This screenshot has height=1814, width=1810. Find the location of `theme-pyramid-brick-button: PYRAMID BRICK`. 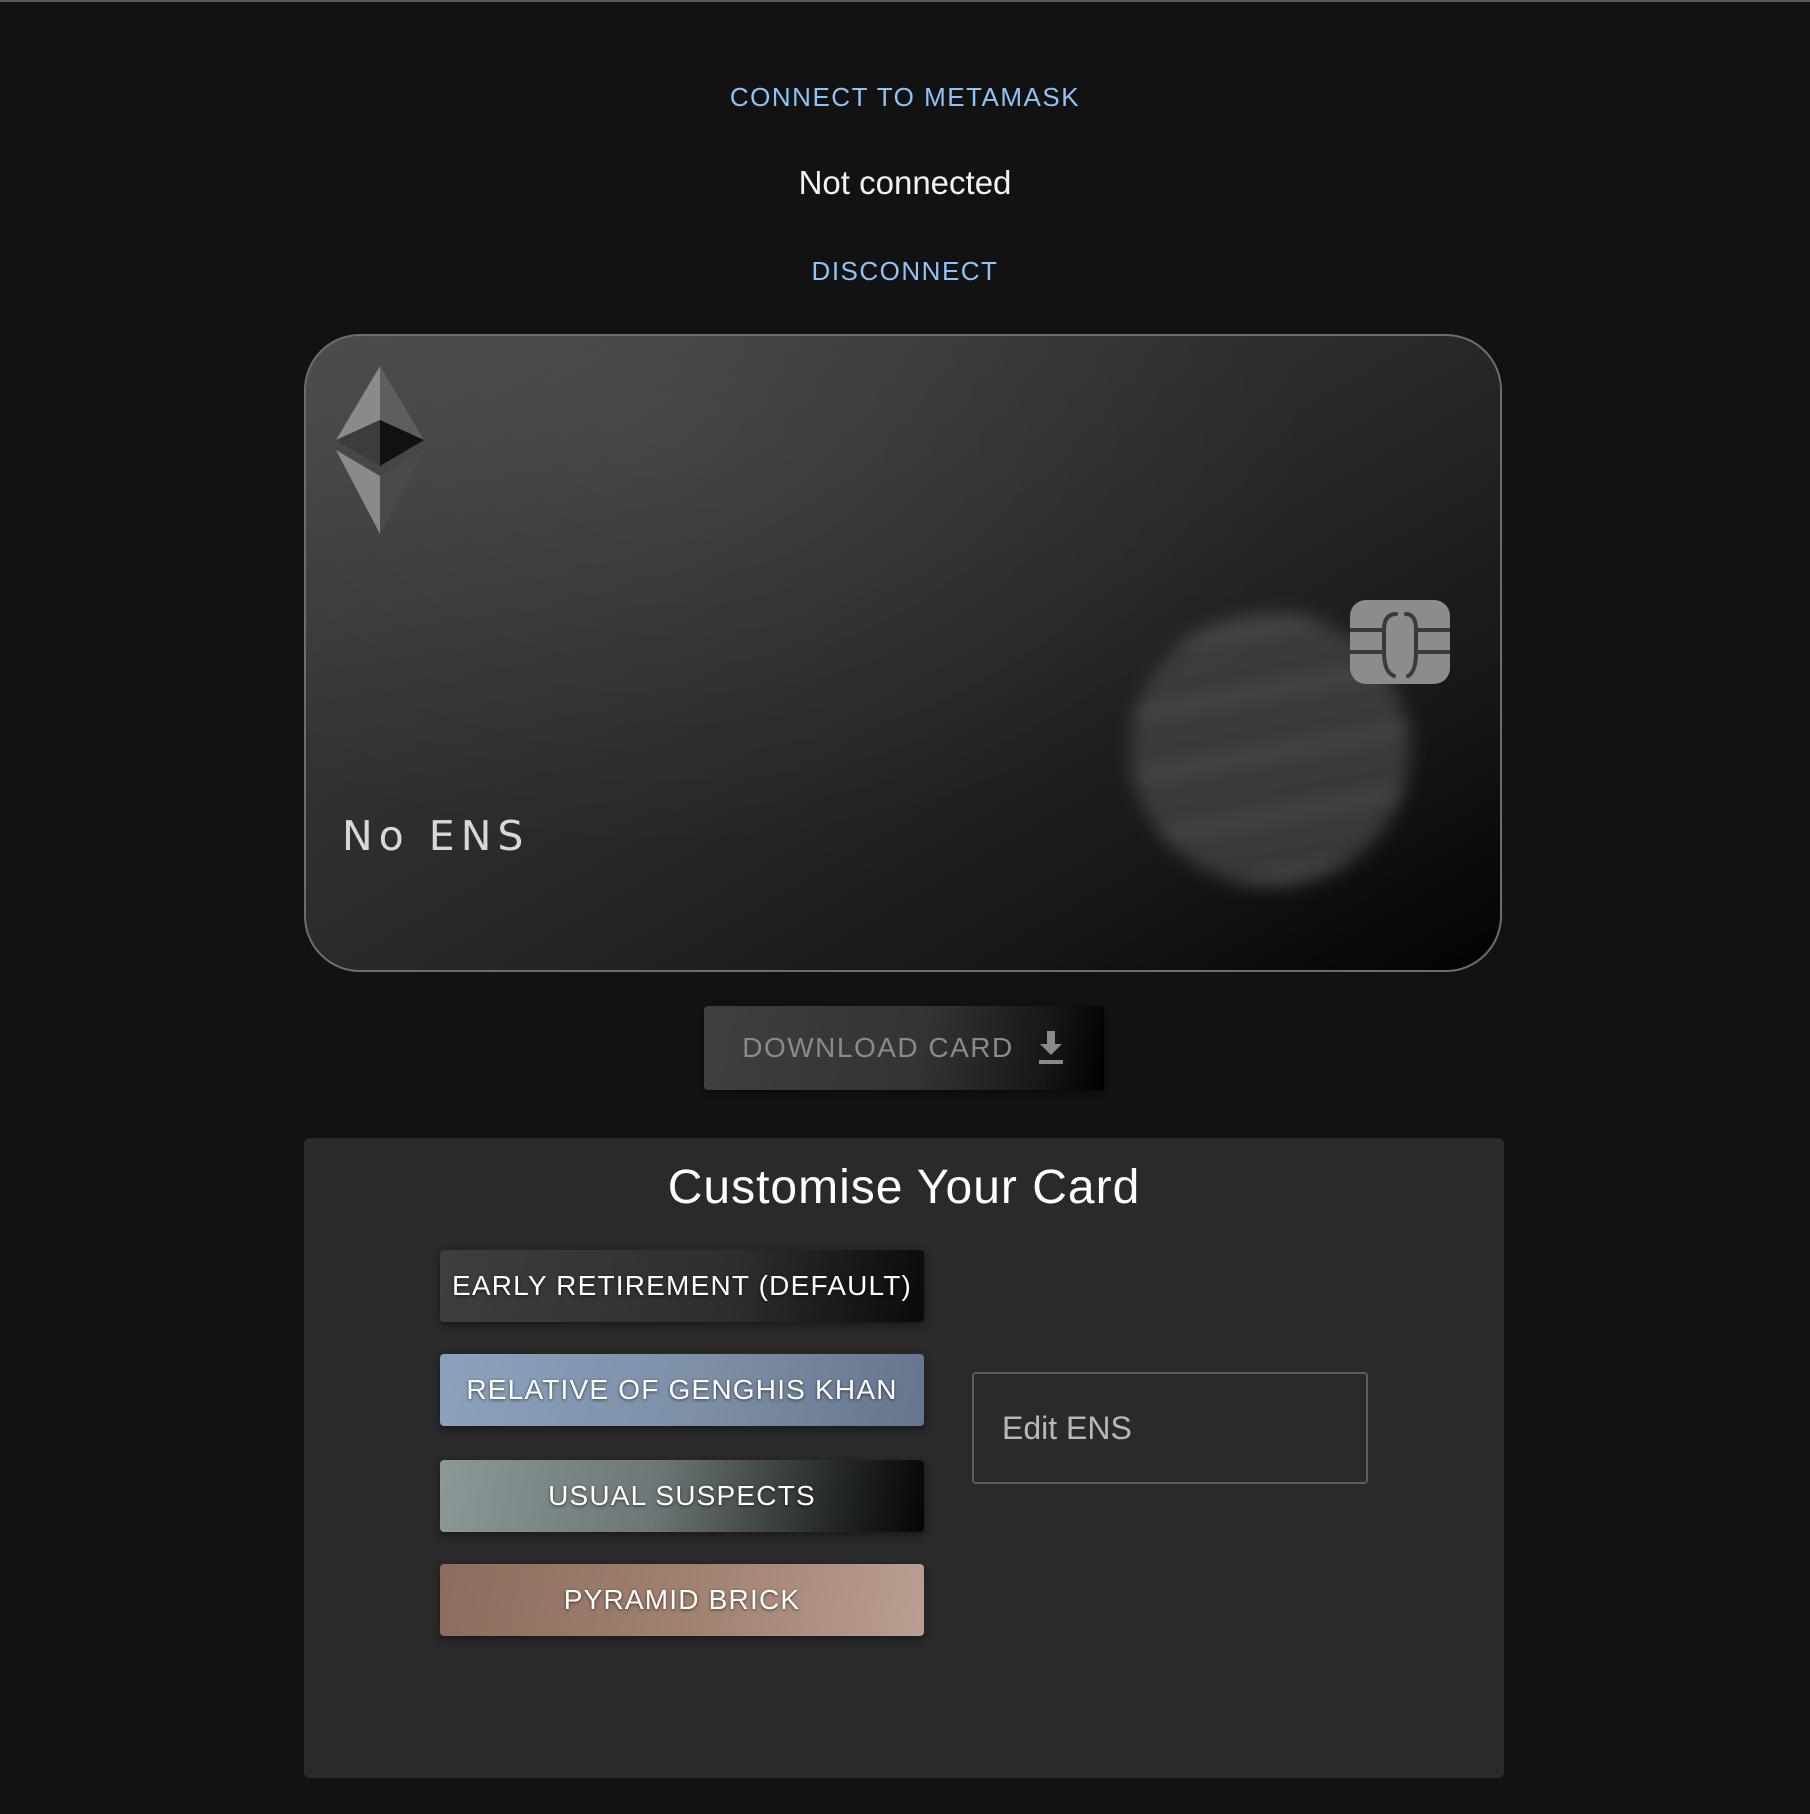

theme-pyramid-brick-button: PYRAMID BRICK is located at coordinates (682, 1600).